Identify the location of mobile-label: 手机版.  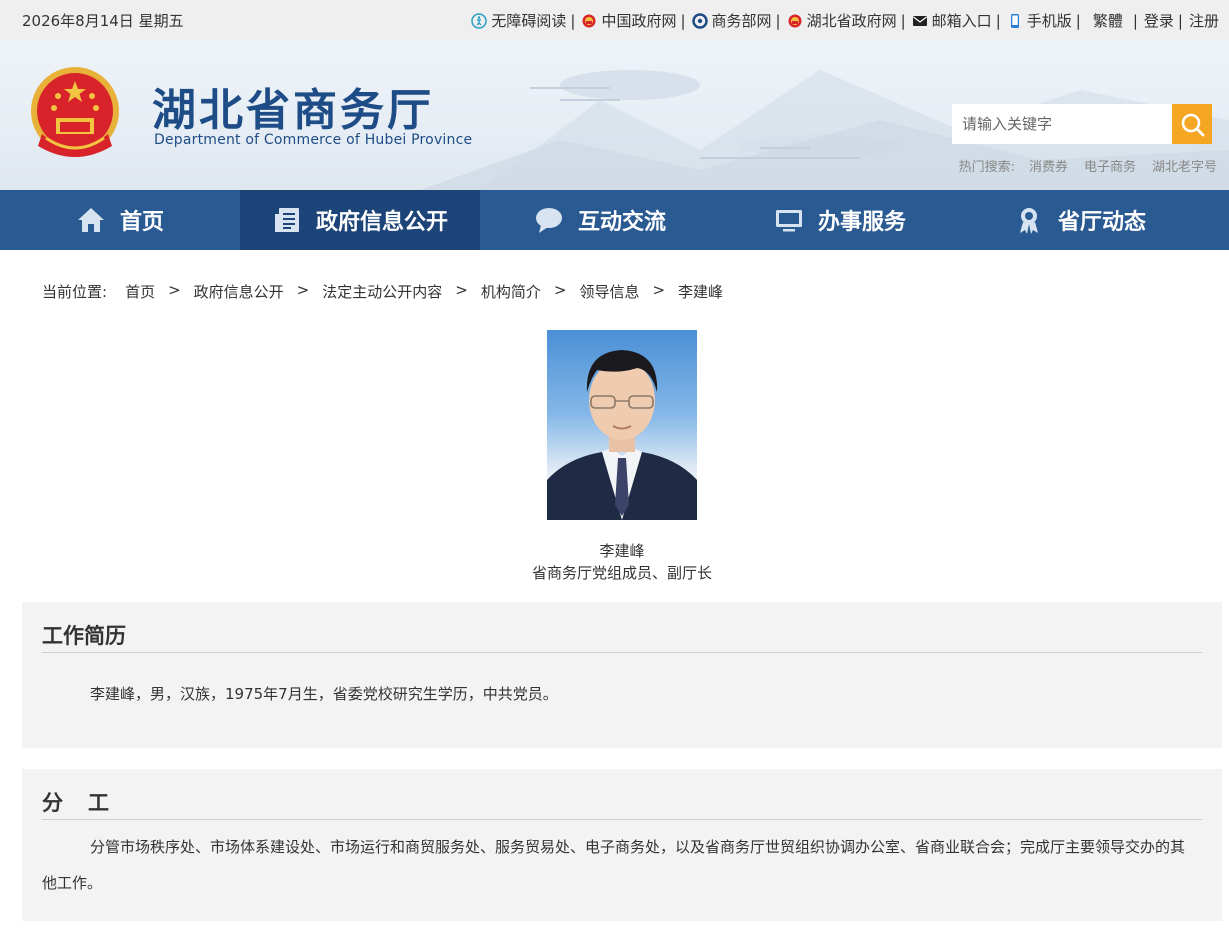
(1049, 21).